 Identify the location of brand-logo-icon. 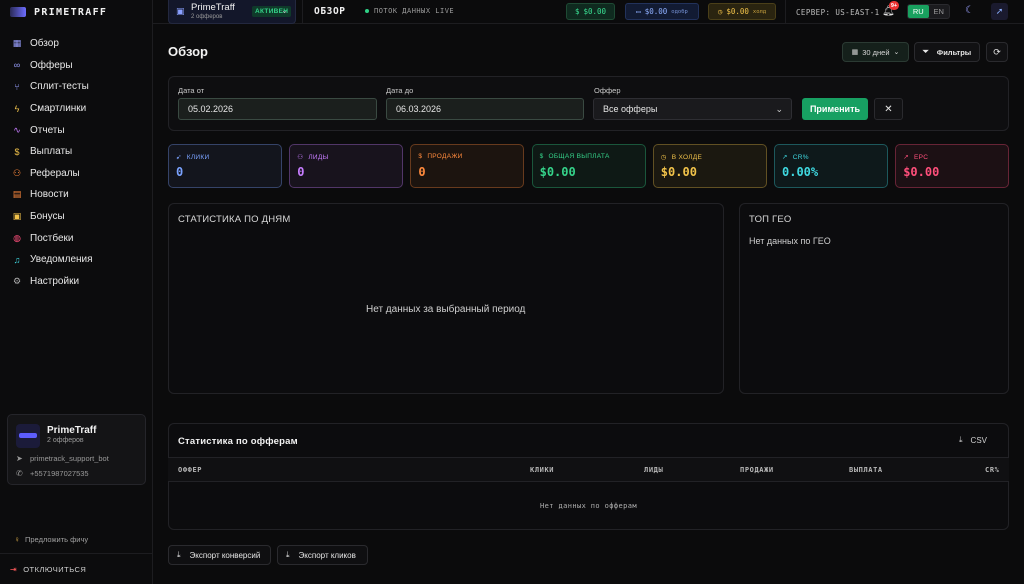
(18, 12).